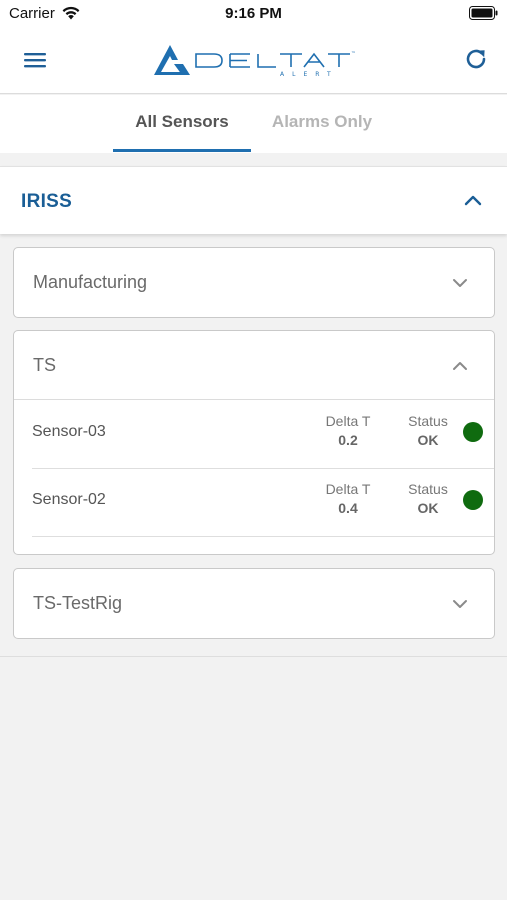 Image resolution: width=507 pixels, height=900 pixels. What do you see at coordinates (35, 60) in the screenshot?
I see `hamburger-menu-icon` at bounding box center [35, 60].